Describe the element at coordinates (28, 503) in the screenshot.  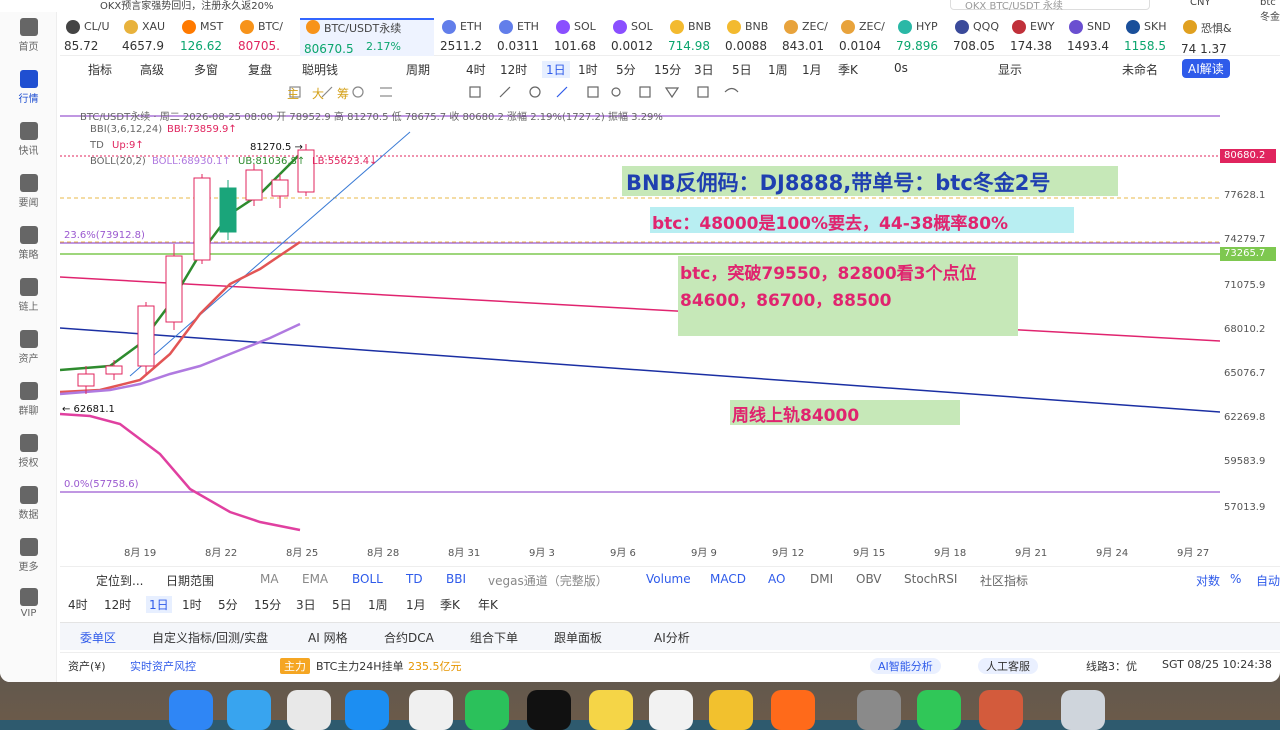
I see `sidebar-item-9: 数据` at that location.